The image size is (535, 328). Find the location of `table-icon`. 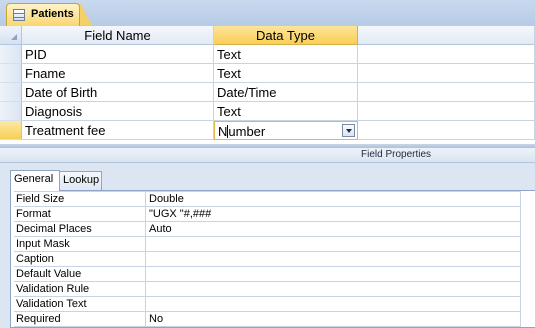

table-icon is located at coordinates (19, 15).